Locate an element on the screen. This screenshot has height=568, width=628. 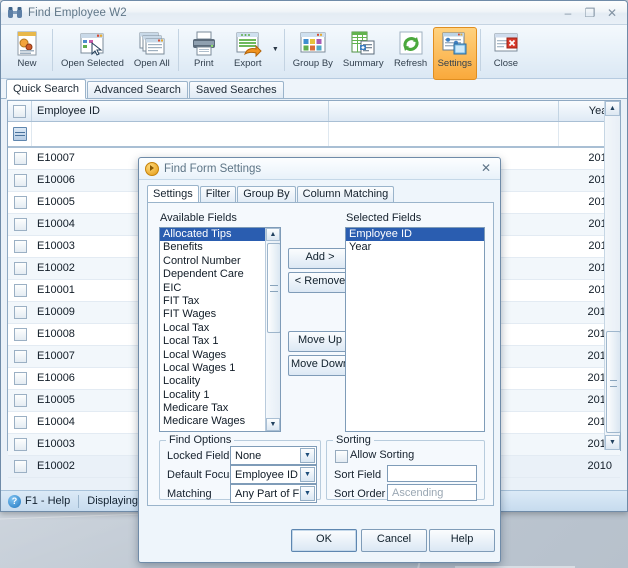
toolbar-button-close: Close is located at coordinates (506, 53).